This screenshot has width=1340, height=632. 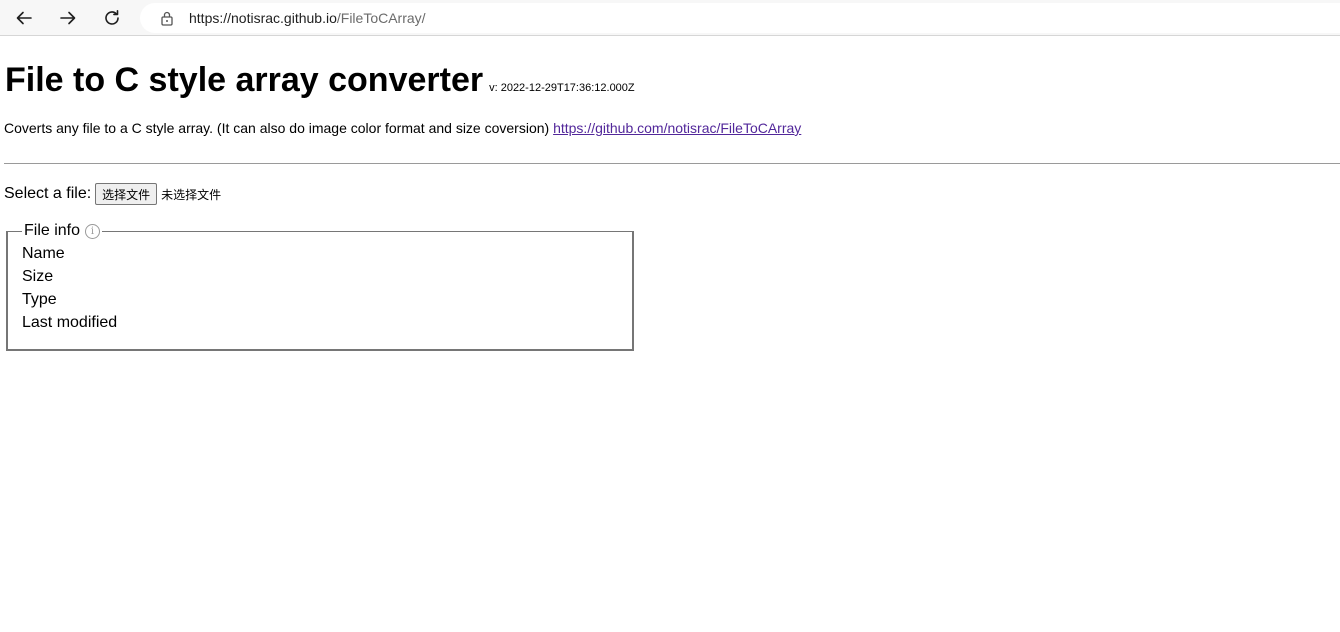 I want to click on lock-icon, so click(x=167, y=18).